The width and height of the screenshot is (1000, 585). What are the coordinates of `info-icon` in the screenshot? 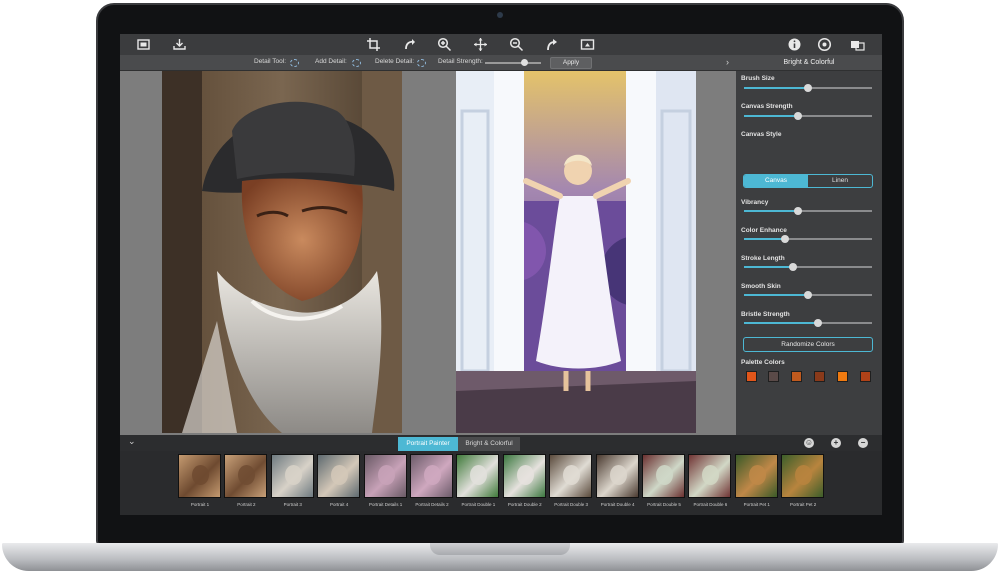 It's located at (794, 44).